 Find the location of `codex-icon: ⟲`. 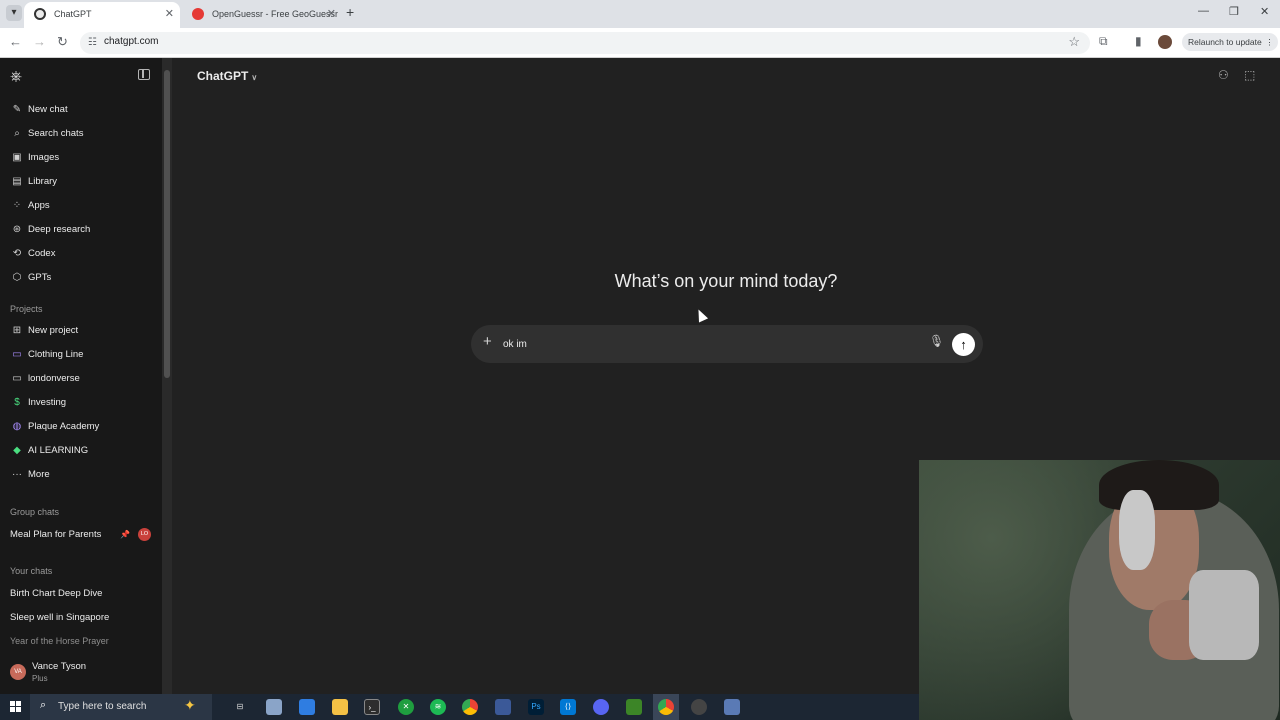

codex-icon: ⟲ is located at coordinates (17, 253).